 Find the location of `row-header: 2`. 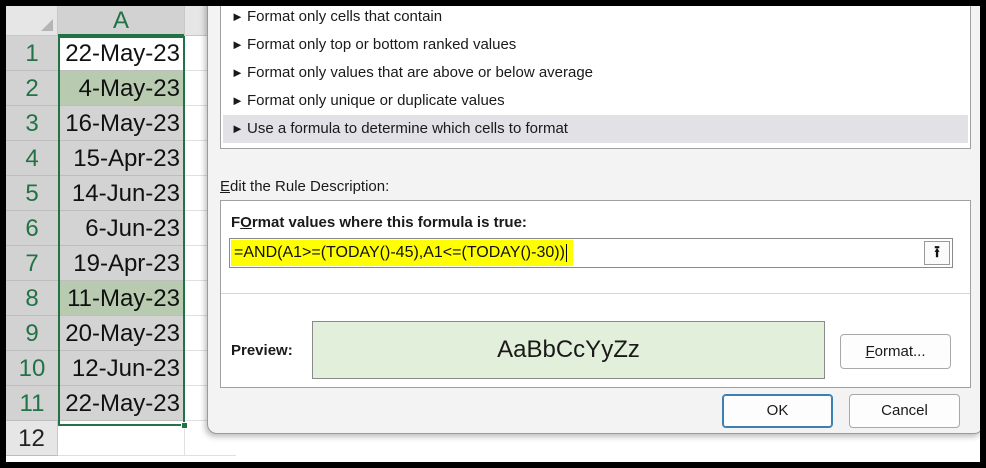

row-header: 2 is located at coordinates (32, 88).